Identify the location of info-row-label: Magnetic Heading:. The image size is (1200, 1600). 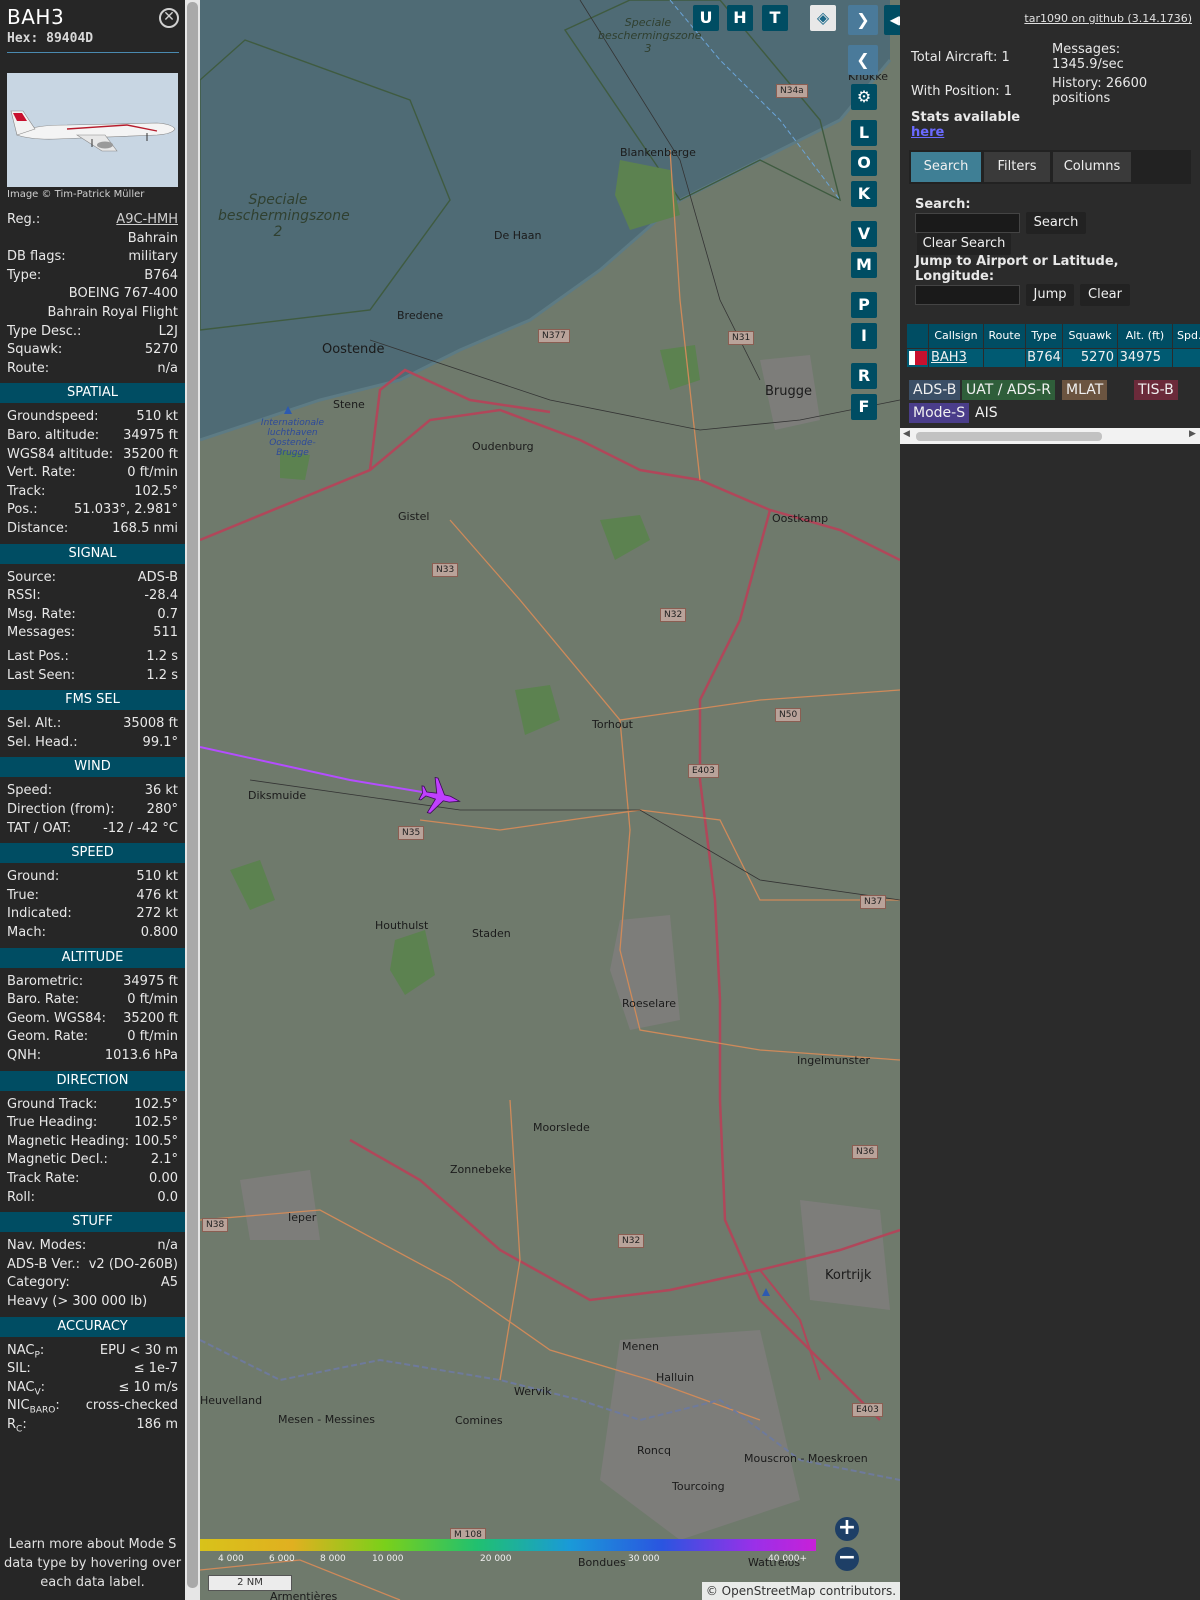
(68, 1141).